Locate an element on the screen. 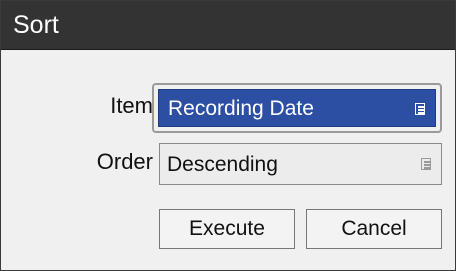  order-select: Descending is located at coordinates (300, 164).